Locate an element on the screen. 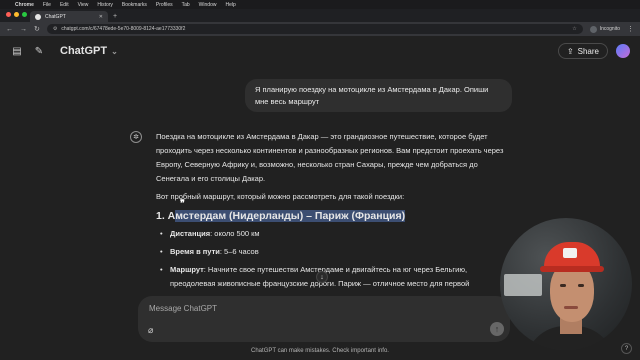  minimize-window-button is located at coordinates (16, 14).